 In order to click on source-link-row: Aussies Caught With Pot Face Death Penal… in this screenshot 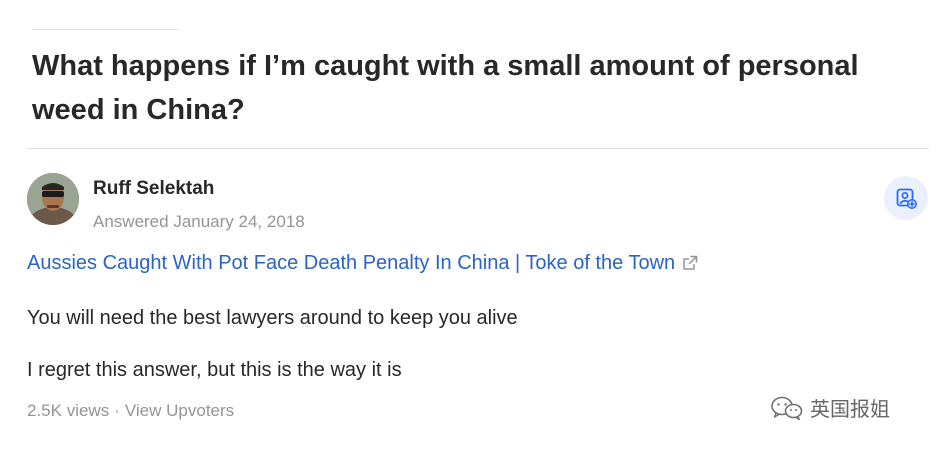, I will do `click(363, 263)`.